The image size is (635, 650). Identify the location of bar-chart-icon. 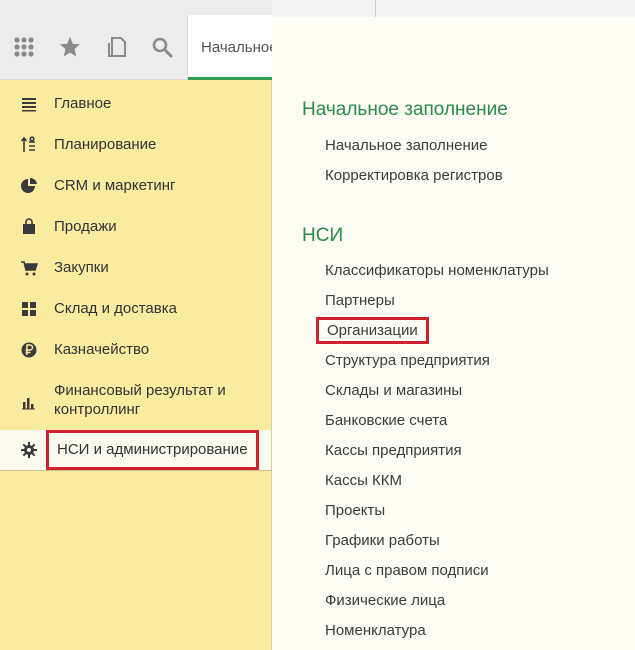
(28, 404).